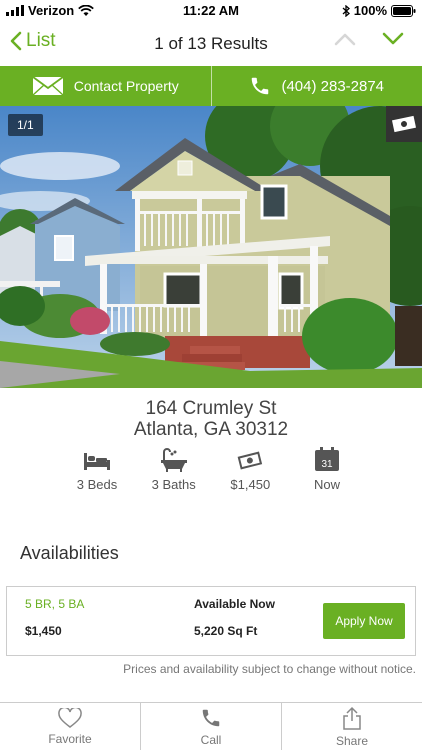 The image size is (422, 750). I want to click on bottom-tab-bar: Favorite Call Share, so click(211, 726).